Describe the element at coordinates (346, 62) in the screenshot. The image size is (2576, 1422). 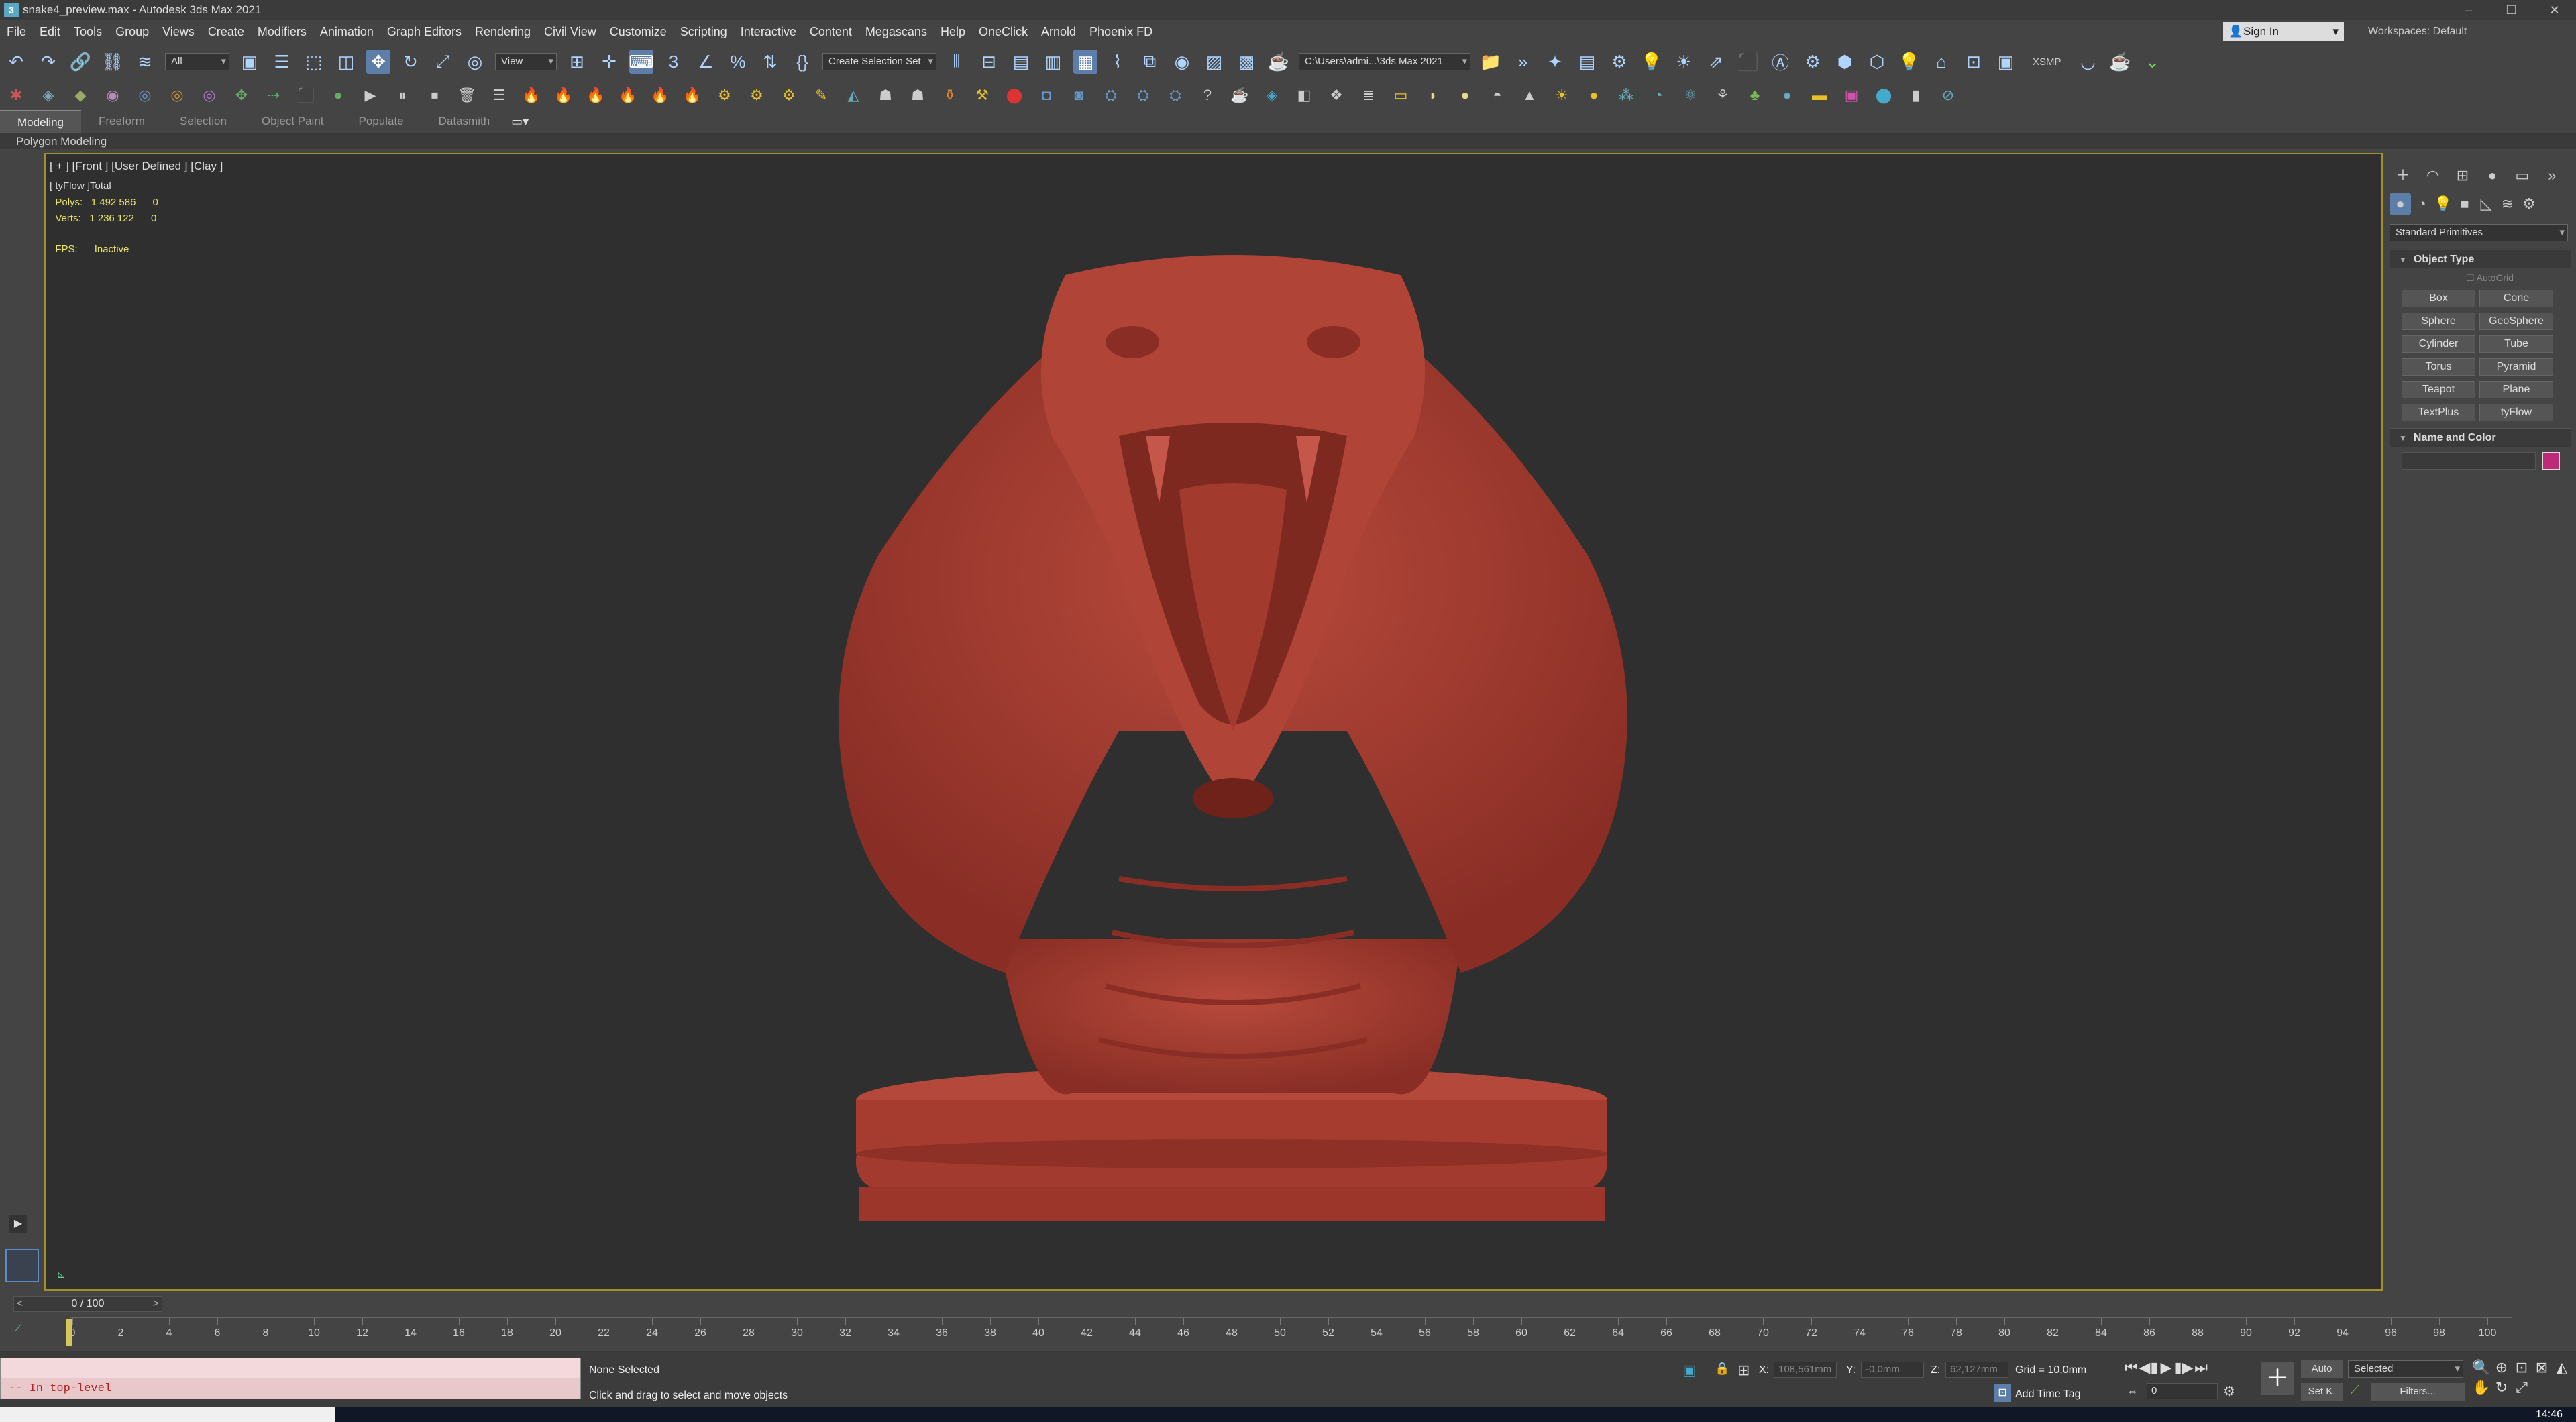
I see `window-crossing-icon: ◫` at that location.